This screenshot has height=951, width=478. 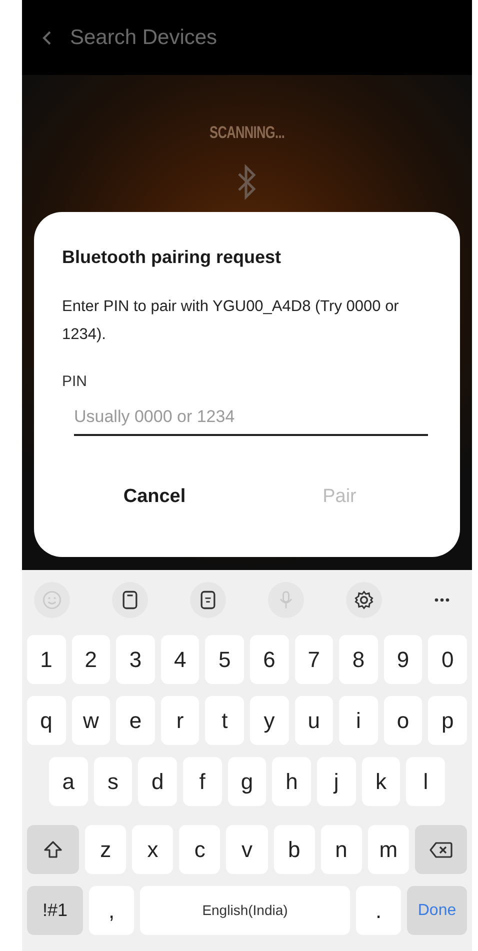 I want to click on dialog-message: Enter PIN to pair with YGU00_A4D8 (Try 0000 or 1234)., so click(x=231, y=321).